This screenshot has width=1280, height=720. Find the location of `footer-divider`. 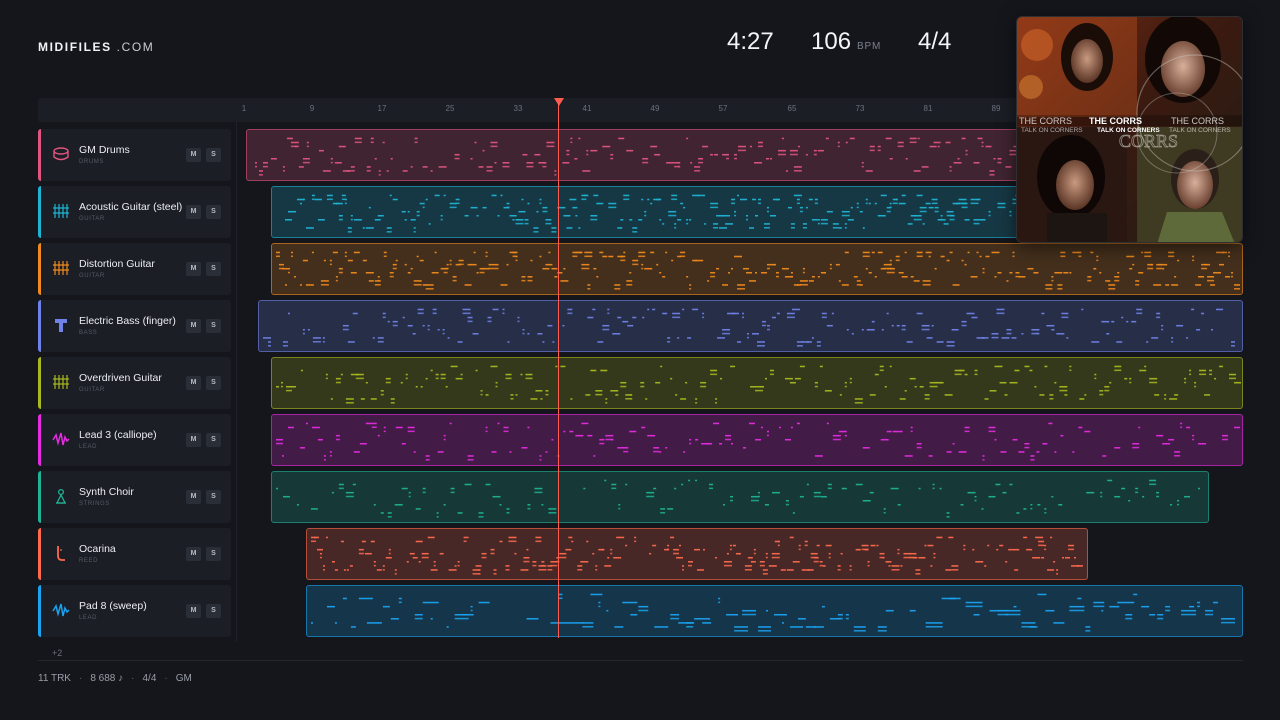

footer-divider is located at coordinates (640, 660).